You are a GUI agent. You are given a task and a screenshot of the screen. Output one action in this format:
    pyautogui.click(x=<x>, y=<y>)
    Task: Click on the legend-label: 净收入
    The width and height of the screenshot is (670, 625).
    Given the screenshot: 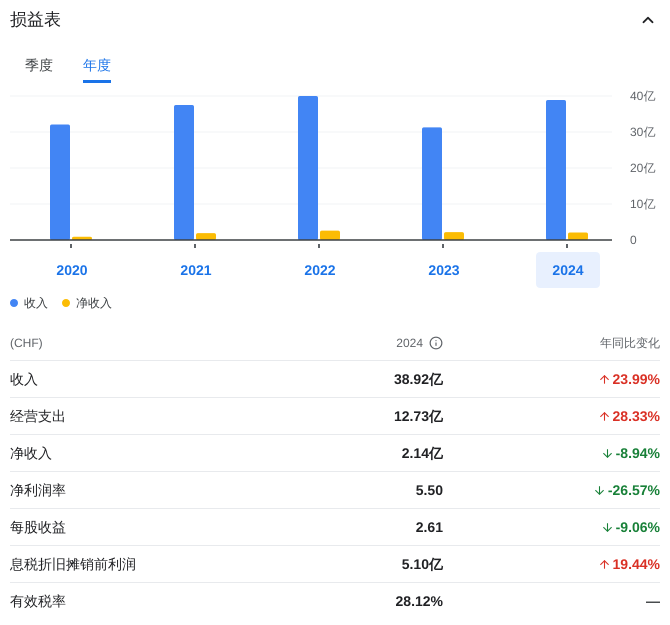 What is the action you would take?
    pyautogui.click(x=94, y=303)
    